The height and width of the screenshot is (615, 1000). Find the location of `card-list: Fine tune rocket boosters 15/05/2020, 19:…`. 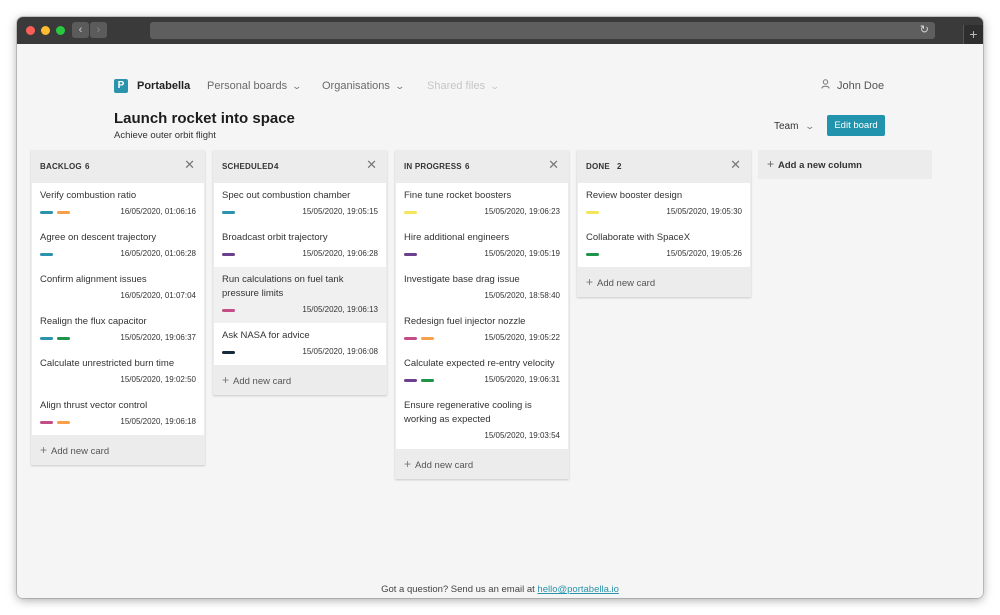

card-list: Fine tune rocket boosters 15/05/2020, 19:… is located at coordinates (482, 316).